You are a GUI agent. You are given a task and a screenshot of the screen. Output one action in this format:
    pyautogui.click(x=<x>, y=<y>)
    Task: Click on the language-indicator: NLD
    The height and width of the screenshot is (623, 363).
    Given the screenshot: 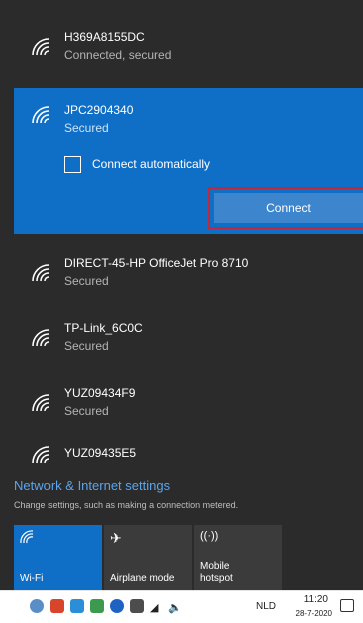 What is the action you would take?
    pyautogui.click(x=266, y=606)
    